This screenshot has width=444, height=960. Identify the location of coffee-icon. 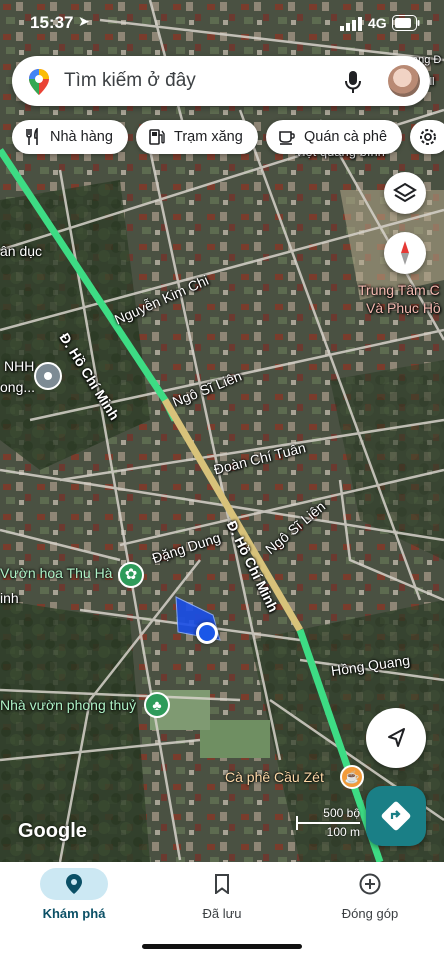
(287, 138).